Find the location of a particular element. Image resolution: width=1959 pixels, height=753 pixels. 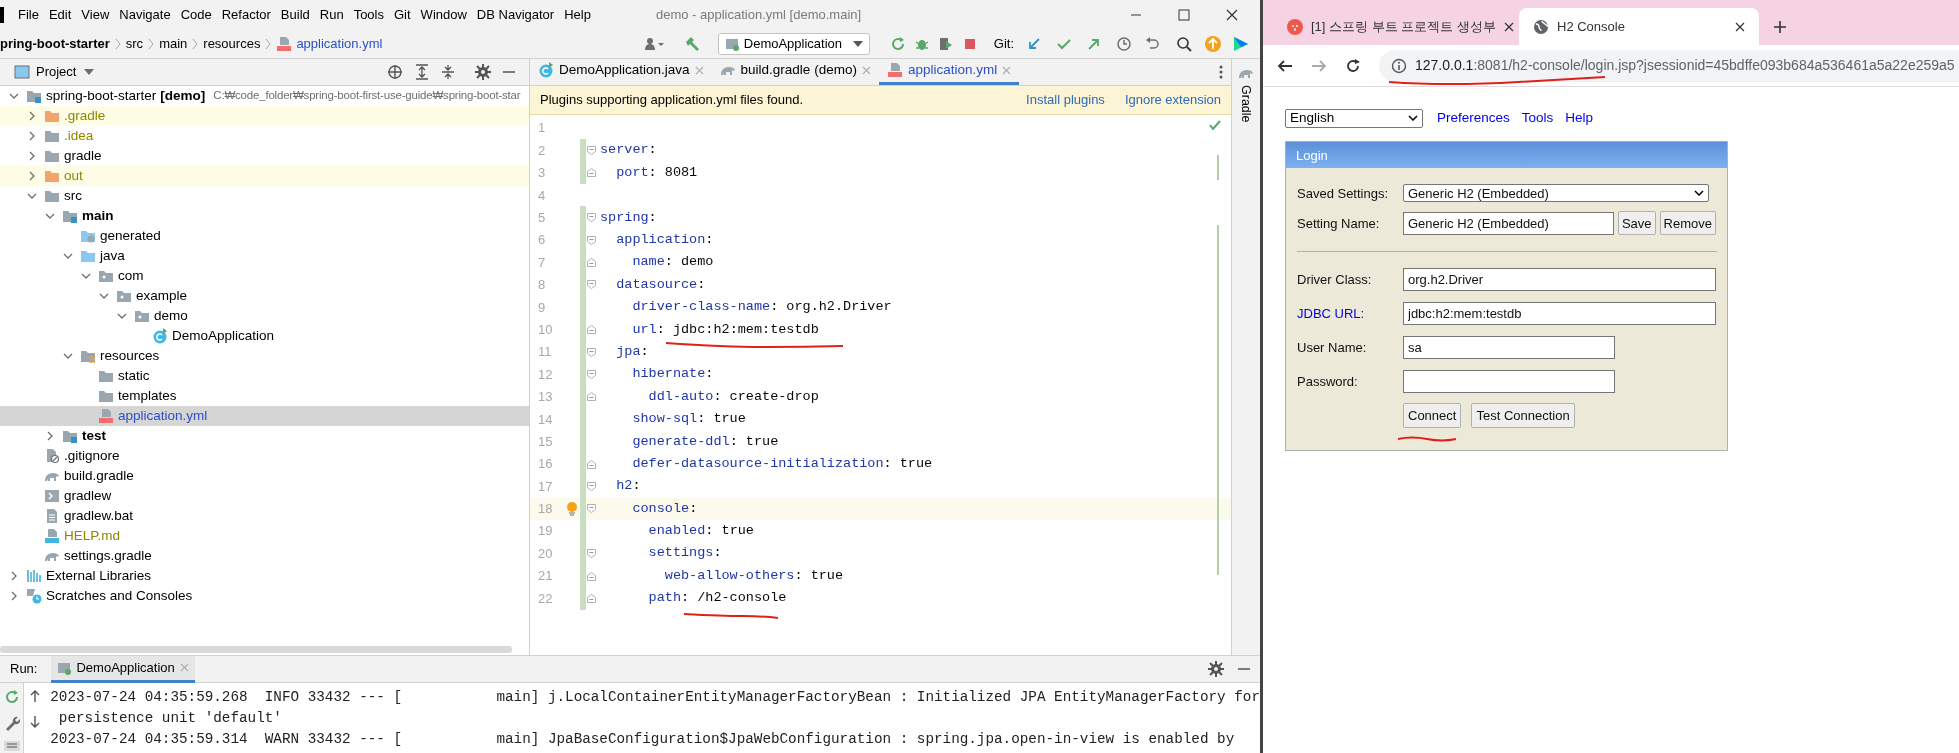

tree-item: settings.gradle is located at coordinates (264, 556).